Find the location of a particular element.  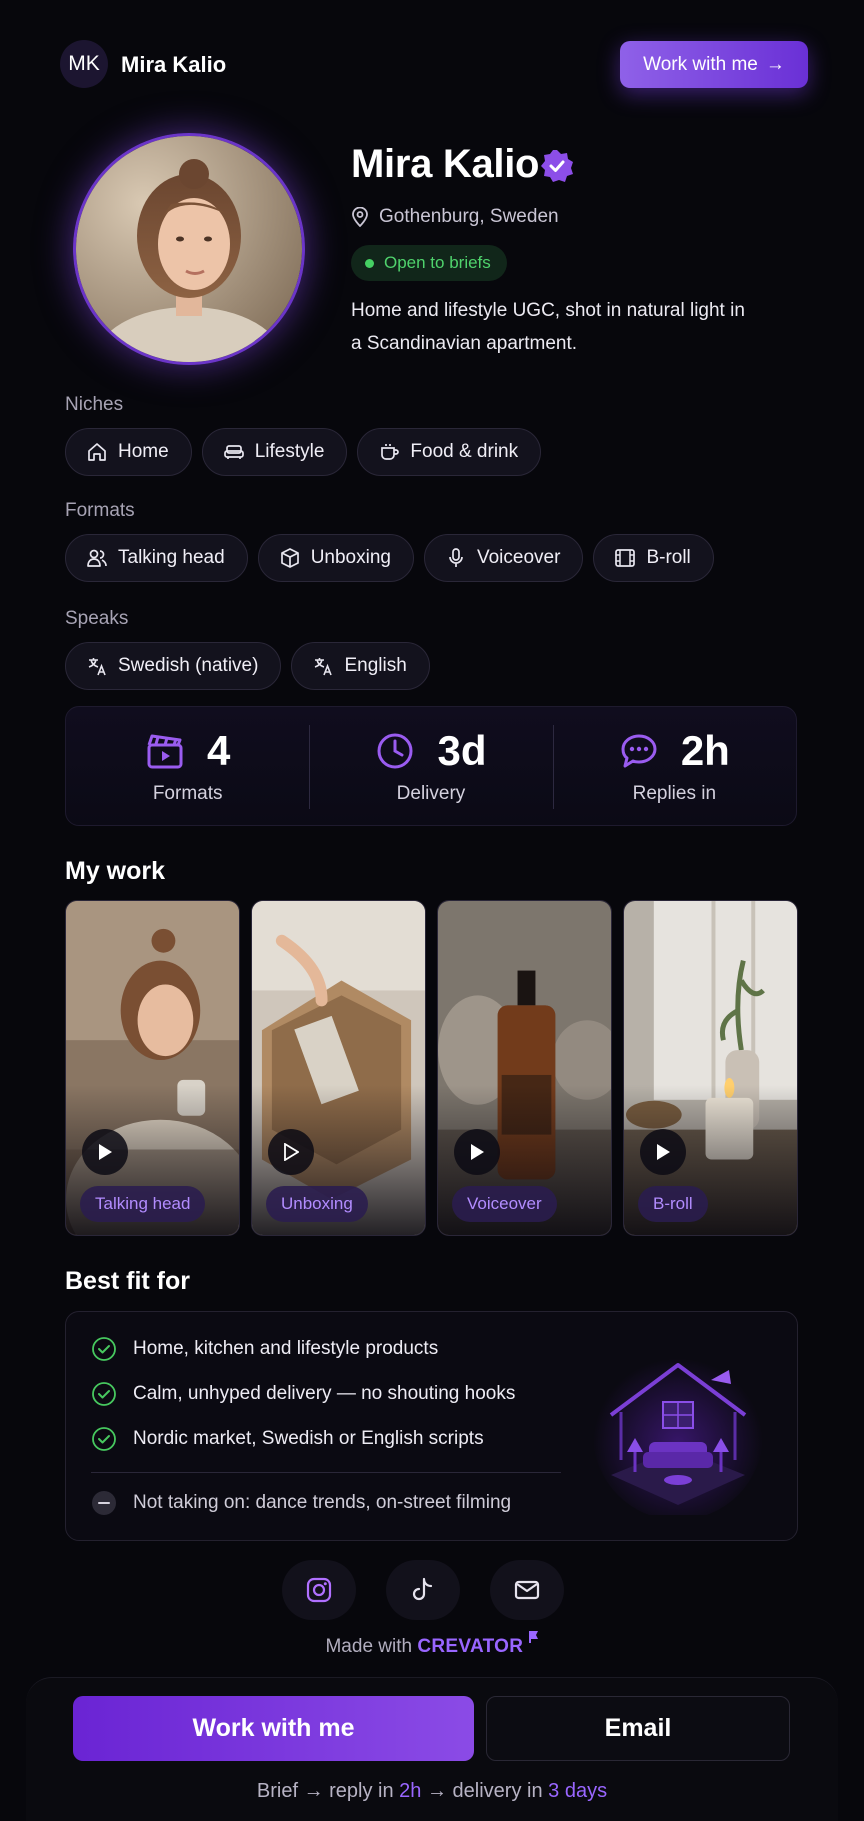

chip-language-english: English is located at coordinates (360, 666).